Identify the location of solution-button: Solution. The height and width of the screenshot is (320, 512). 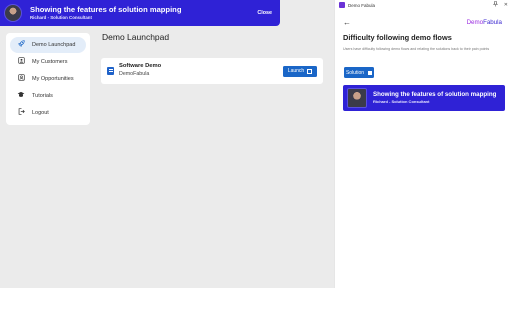
(359, 72).